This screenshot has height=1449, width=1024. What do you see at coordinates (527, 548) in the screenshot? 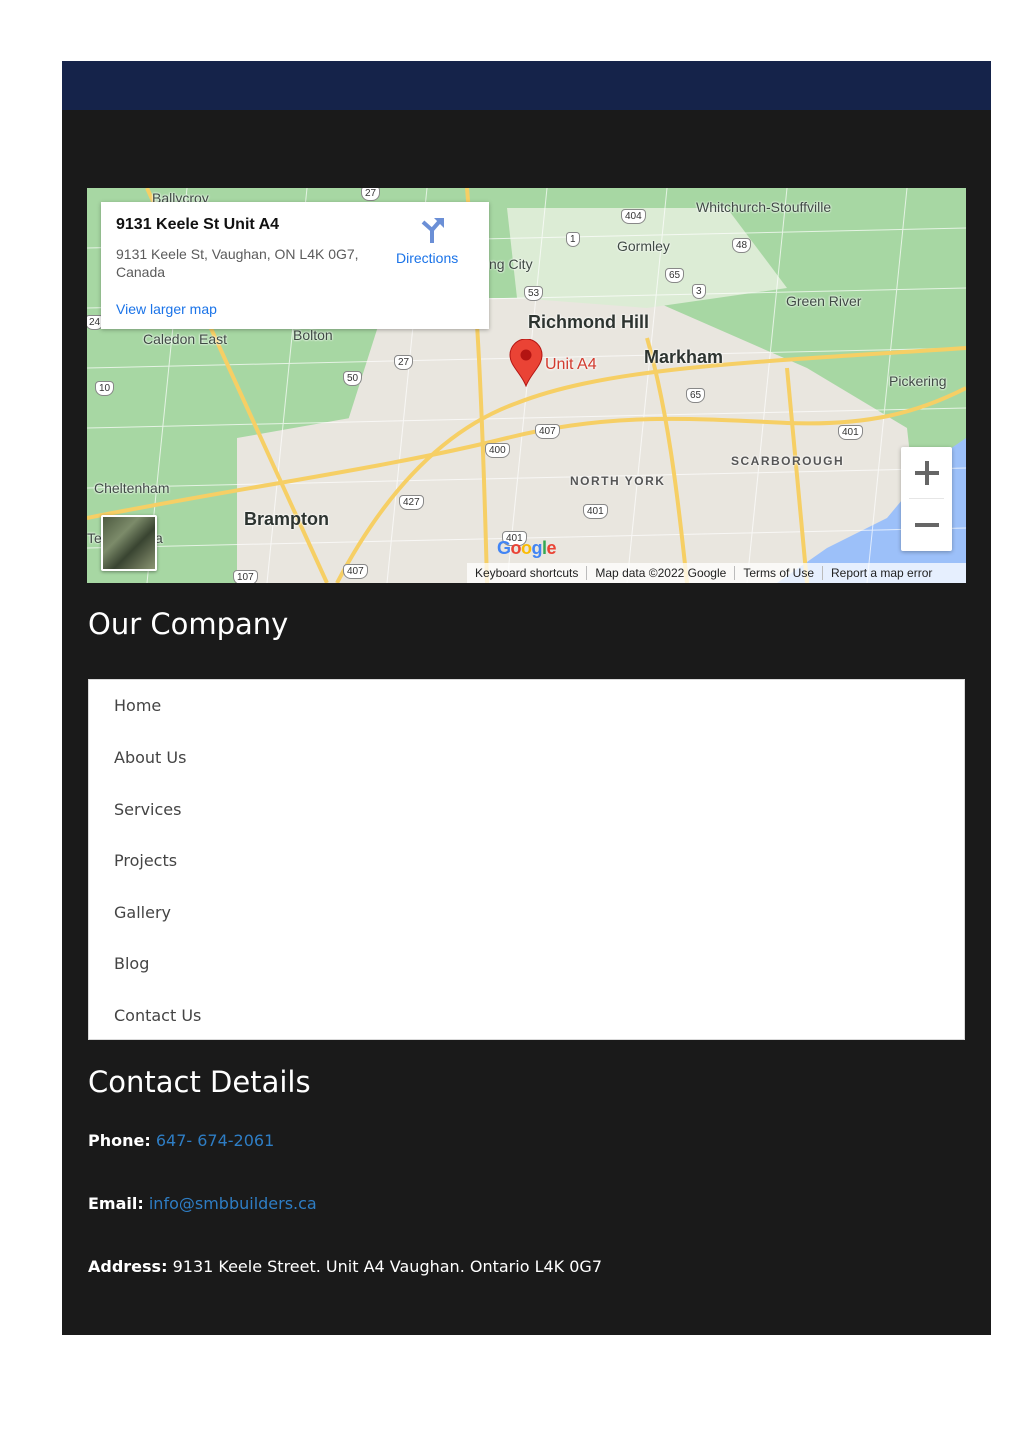
I see `google-logo: Google` at bounding box center [527, 548].